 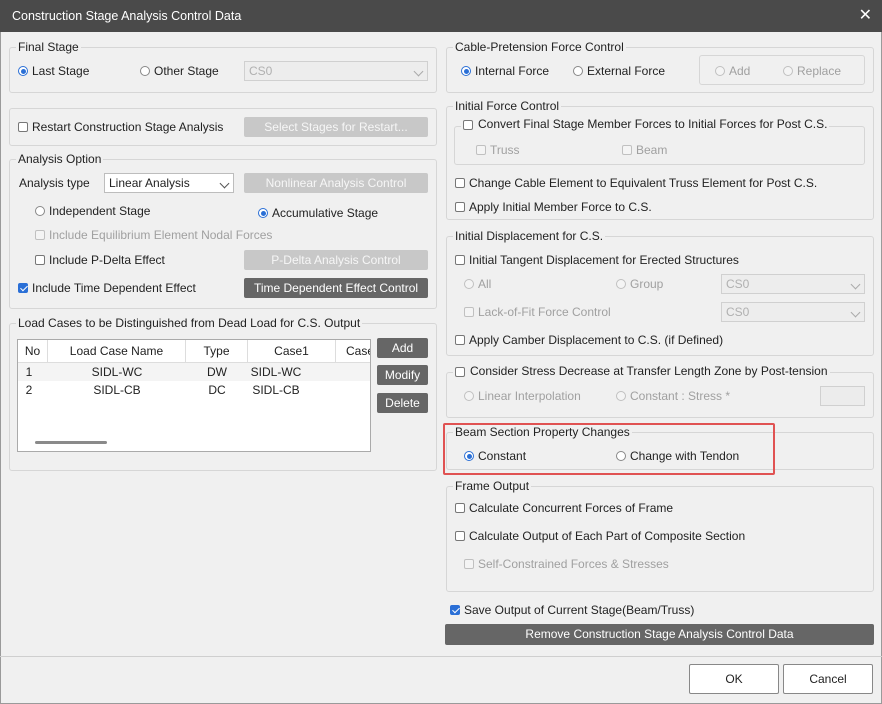 What do you see at coordinates (481, 150) in the screenshot?
I see `truss-checkbox` at bounding box center [481, 150].